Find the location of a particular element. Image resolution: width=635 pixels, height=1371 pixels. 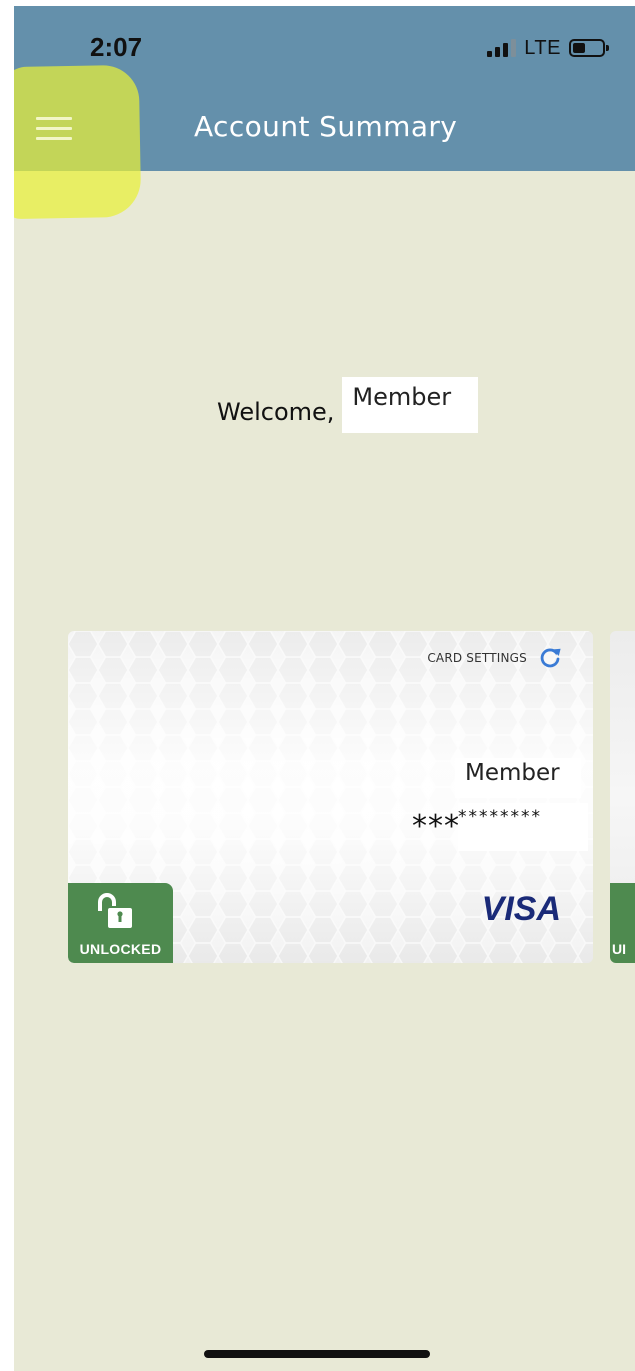

welcome-member-name: Member is located at coordinates (410, 405).